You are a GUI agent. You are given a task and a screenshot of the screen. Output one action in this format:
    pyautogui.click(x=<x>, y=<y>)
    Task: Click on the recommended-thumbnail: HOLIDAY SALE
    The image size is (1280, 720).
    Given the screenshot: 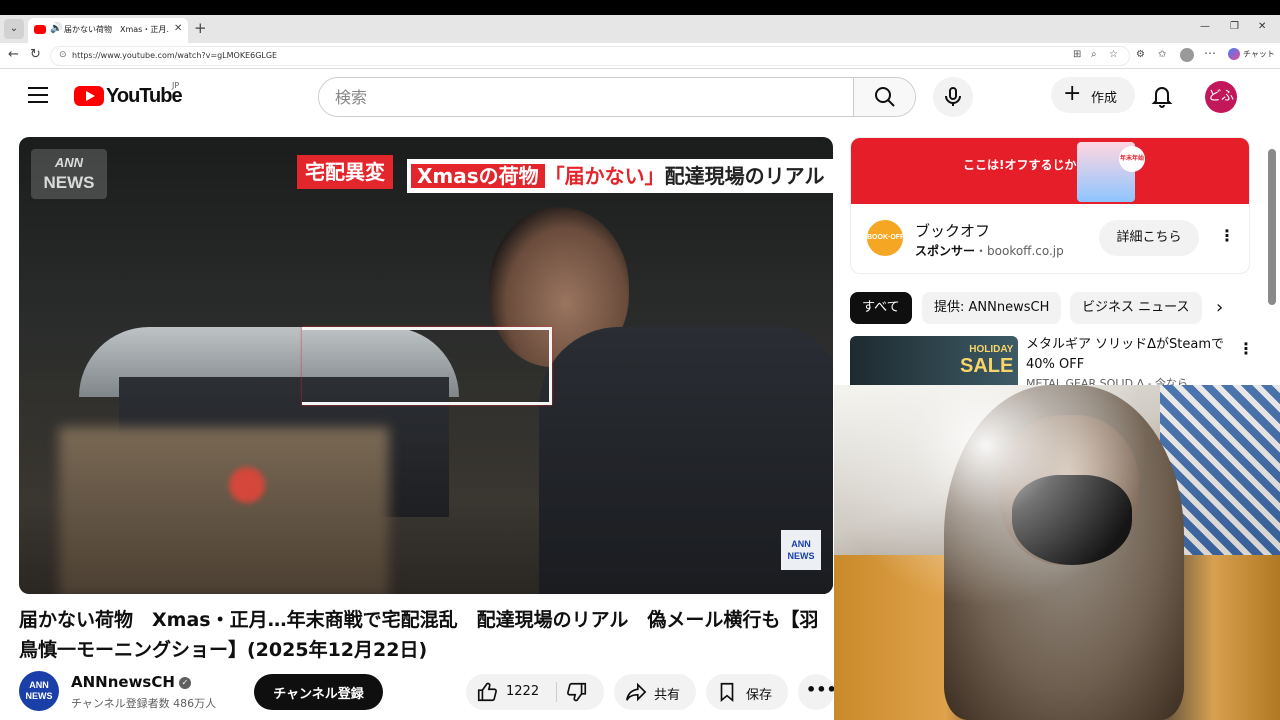 What is the action you would take?
    pyautogui.click(x=934, y=362)
    